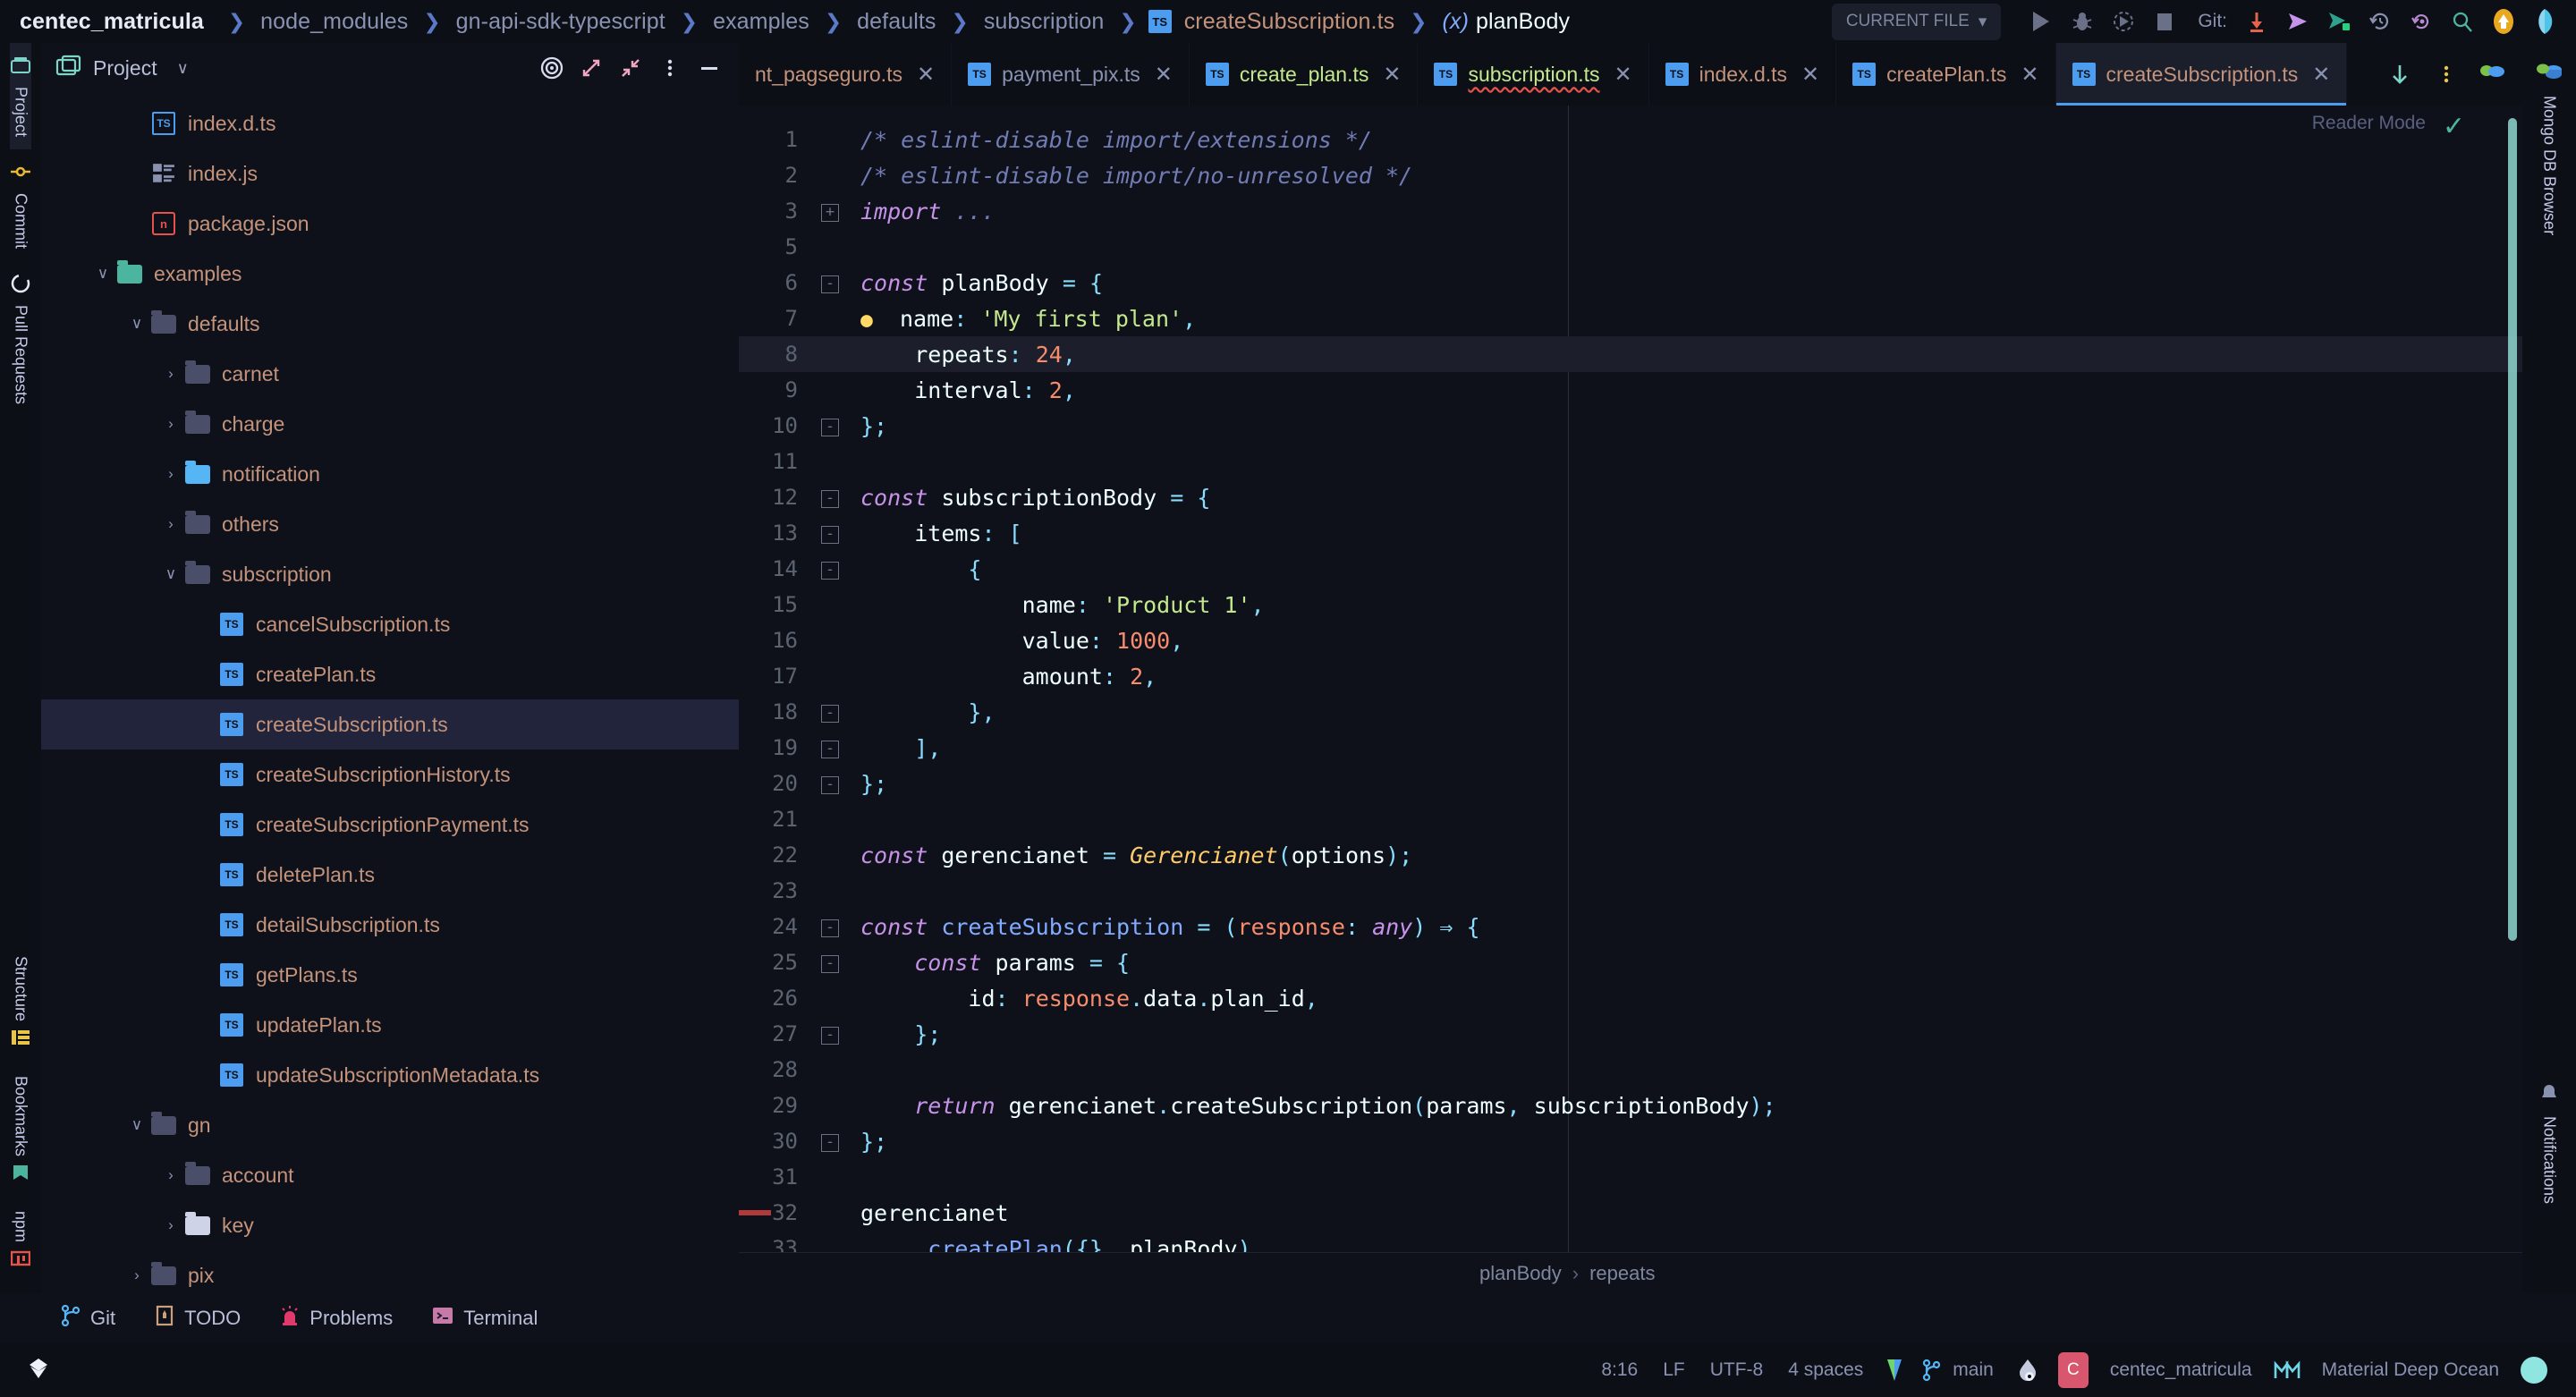 The image size is (2576, 1397). I want to click on code-fold-marker: +, so click(830, 211).